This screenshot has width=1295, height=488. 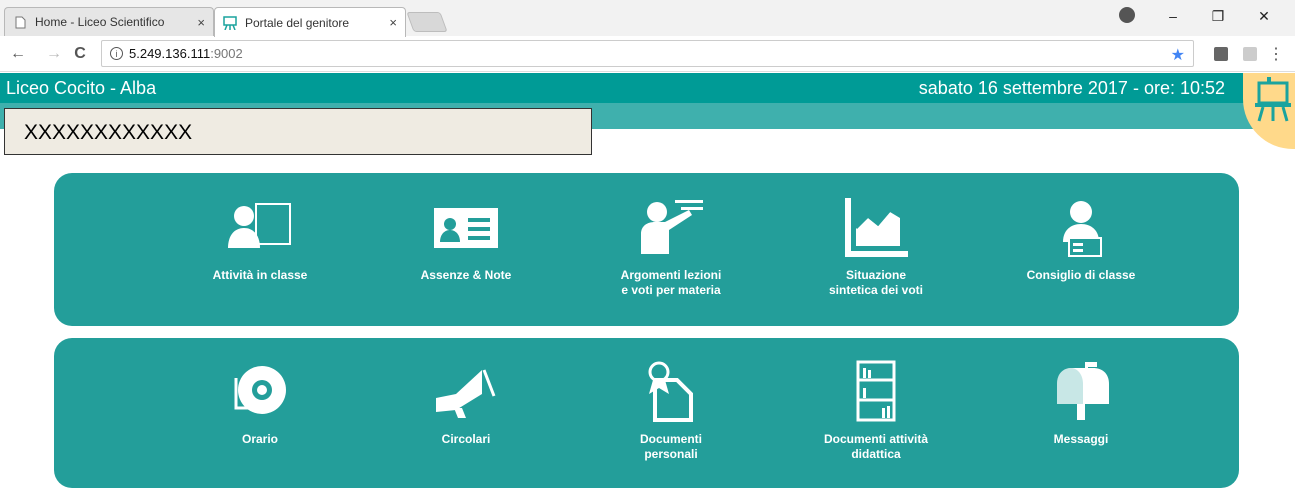 I want to click on tile-label: Orario, so click(x=259, y=439).